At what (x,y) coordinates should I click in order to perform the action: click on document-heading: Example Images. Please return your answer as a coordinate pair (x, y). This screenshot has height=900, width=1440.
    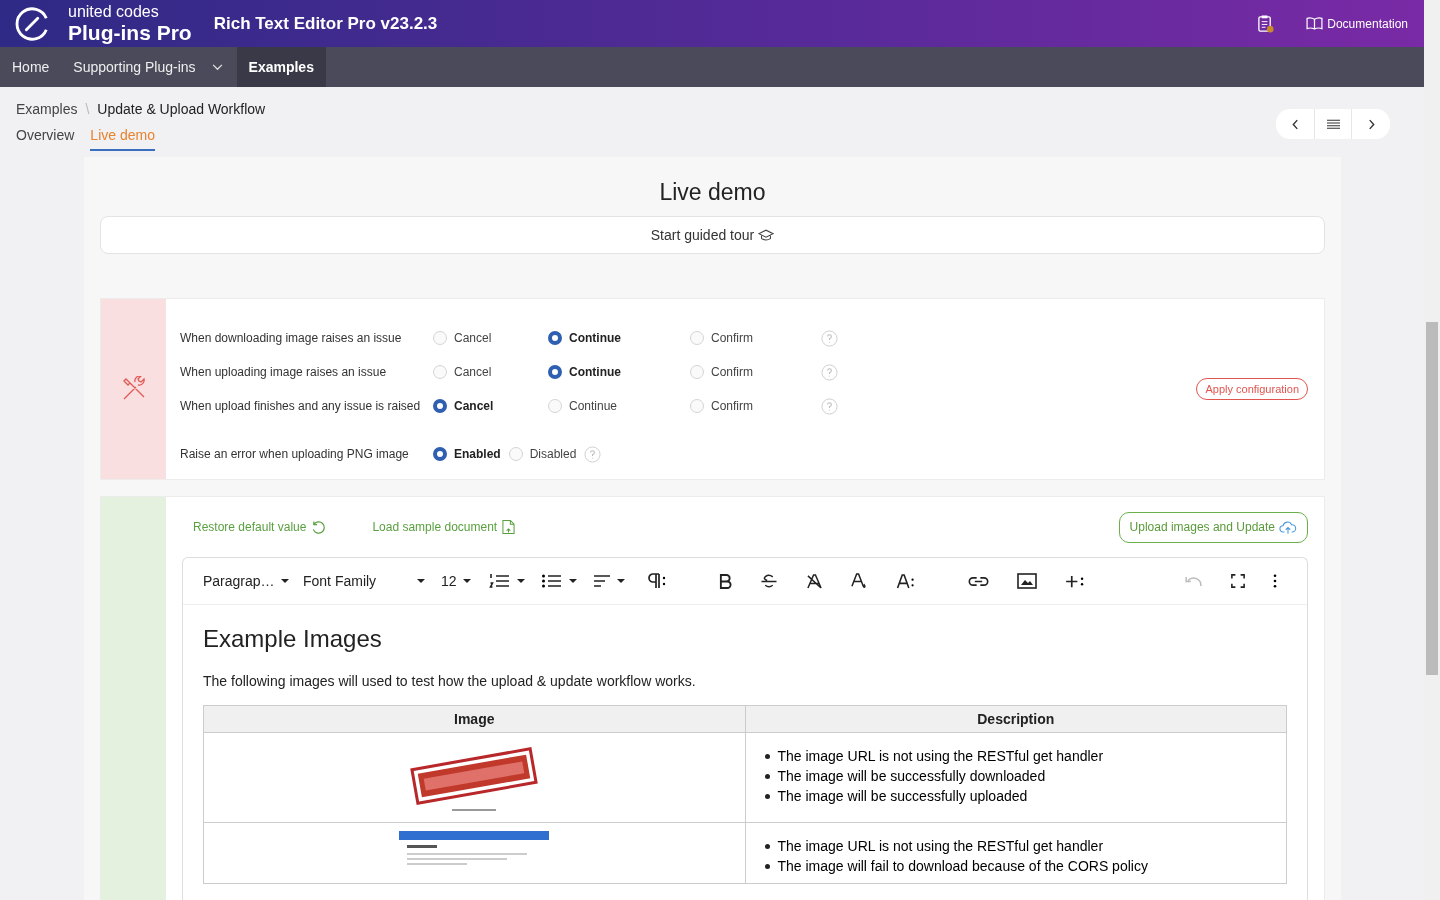
    Looking at the image, I should click on (293, 639).